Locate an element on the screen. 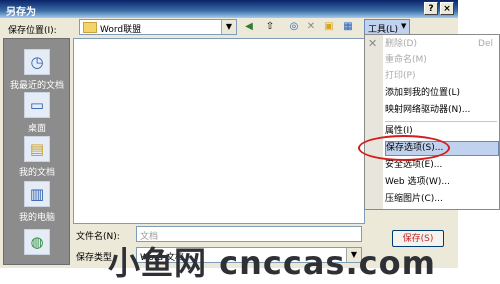  up-folder-icon: ⇧ is located at coordinates (270, 27).